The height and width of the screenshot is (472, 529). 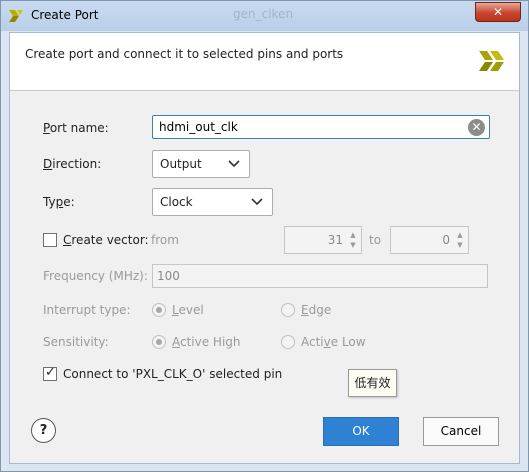 I want to click on sensitivity-active-high-radio, so click(x=159, y=342).